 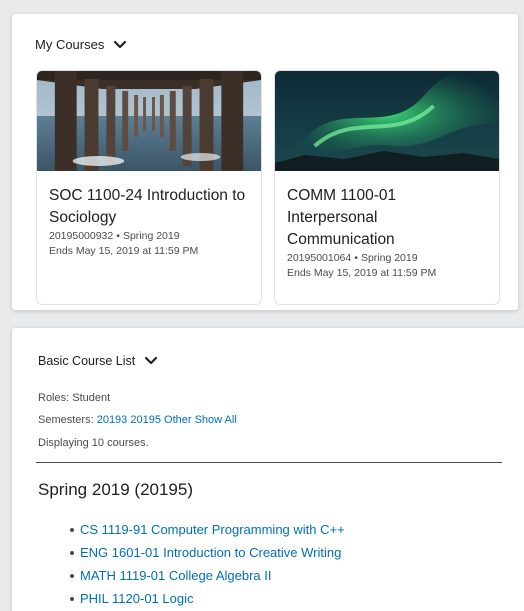 What do you see at coordinates (207, 598) in the screenshot?
I see `course-link-phil1120: PHIL 1120-01 Logic` at bounding box center [207, 598].